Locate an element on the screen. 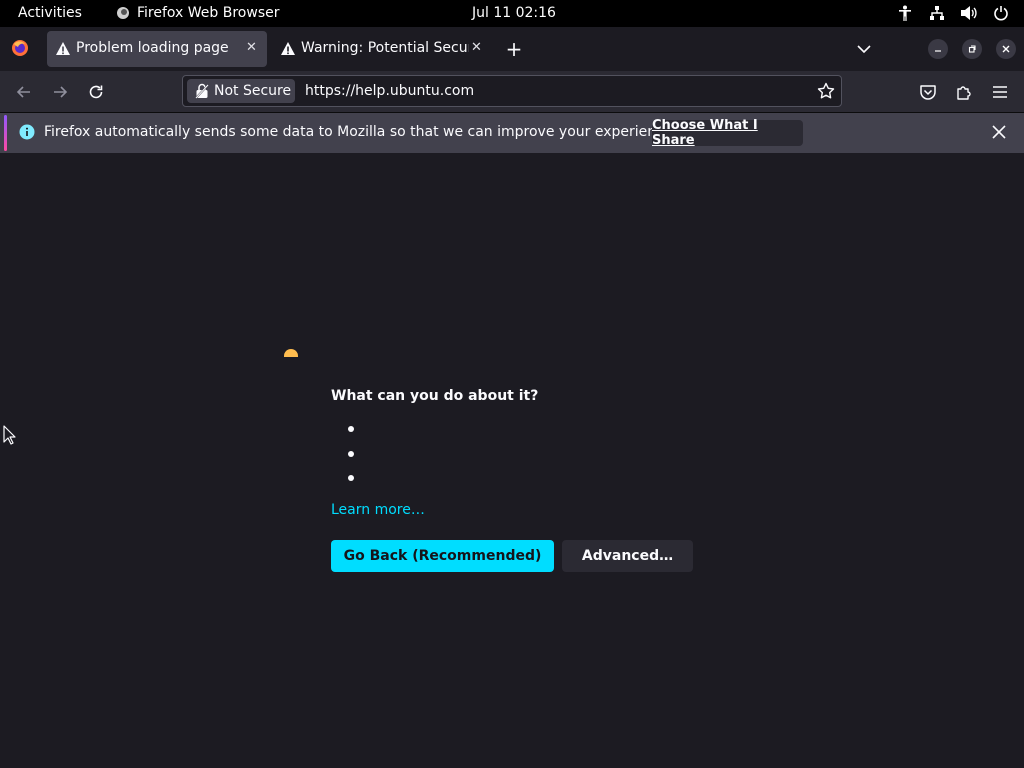  app-name: Firefox Web Browser is located at coordinates (208, 13).